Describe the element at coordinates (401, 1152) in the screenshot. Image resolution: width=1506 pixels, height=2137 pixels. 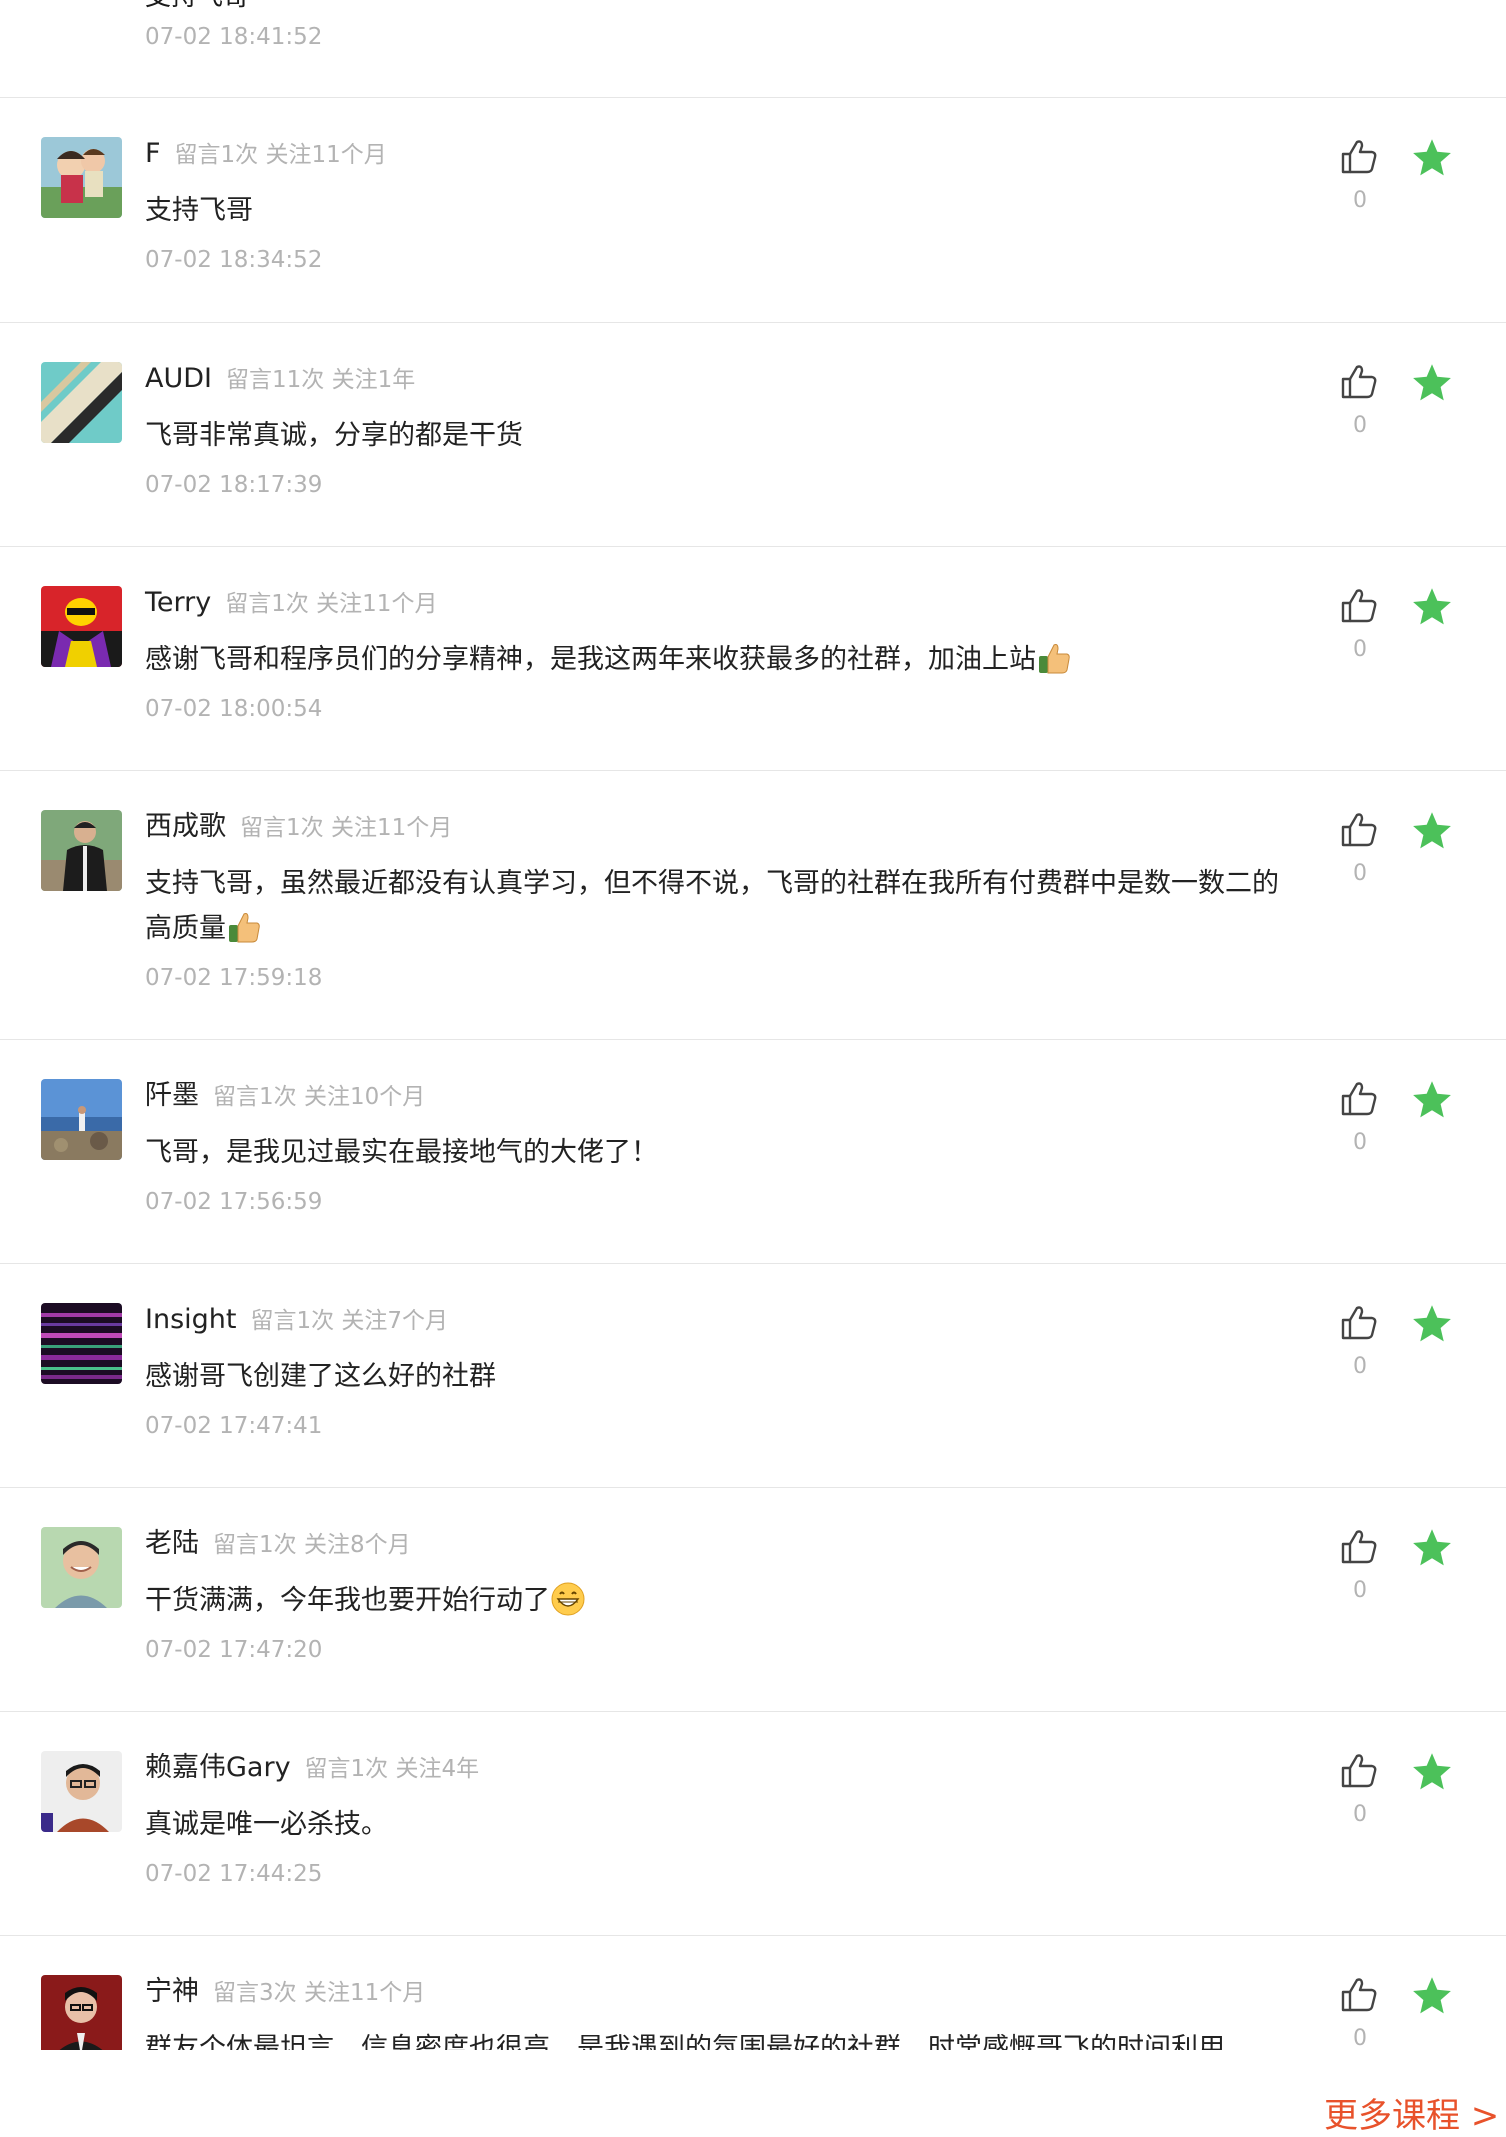
I see `comment-text: 飞哥，是我见过最实在最接地气的大佬了！` at that location.